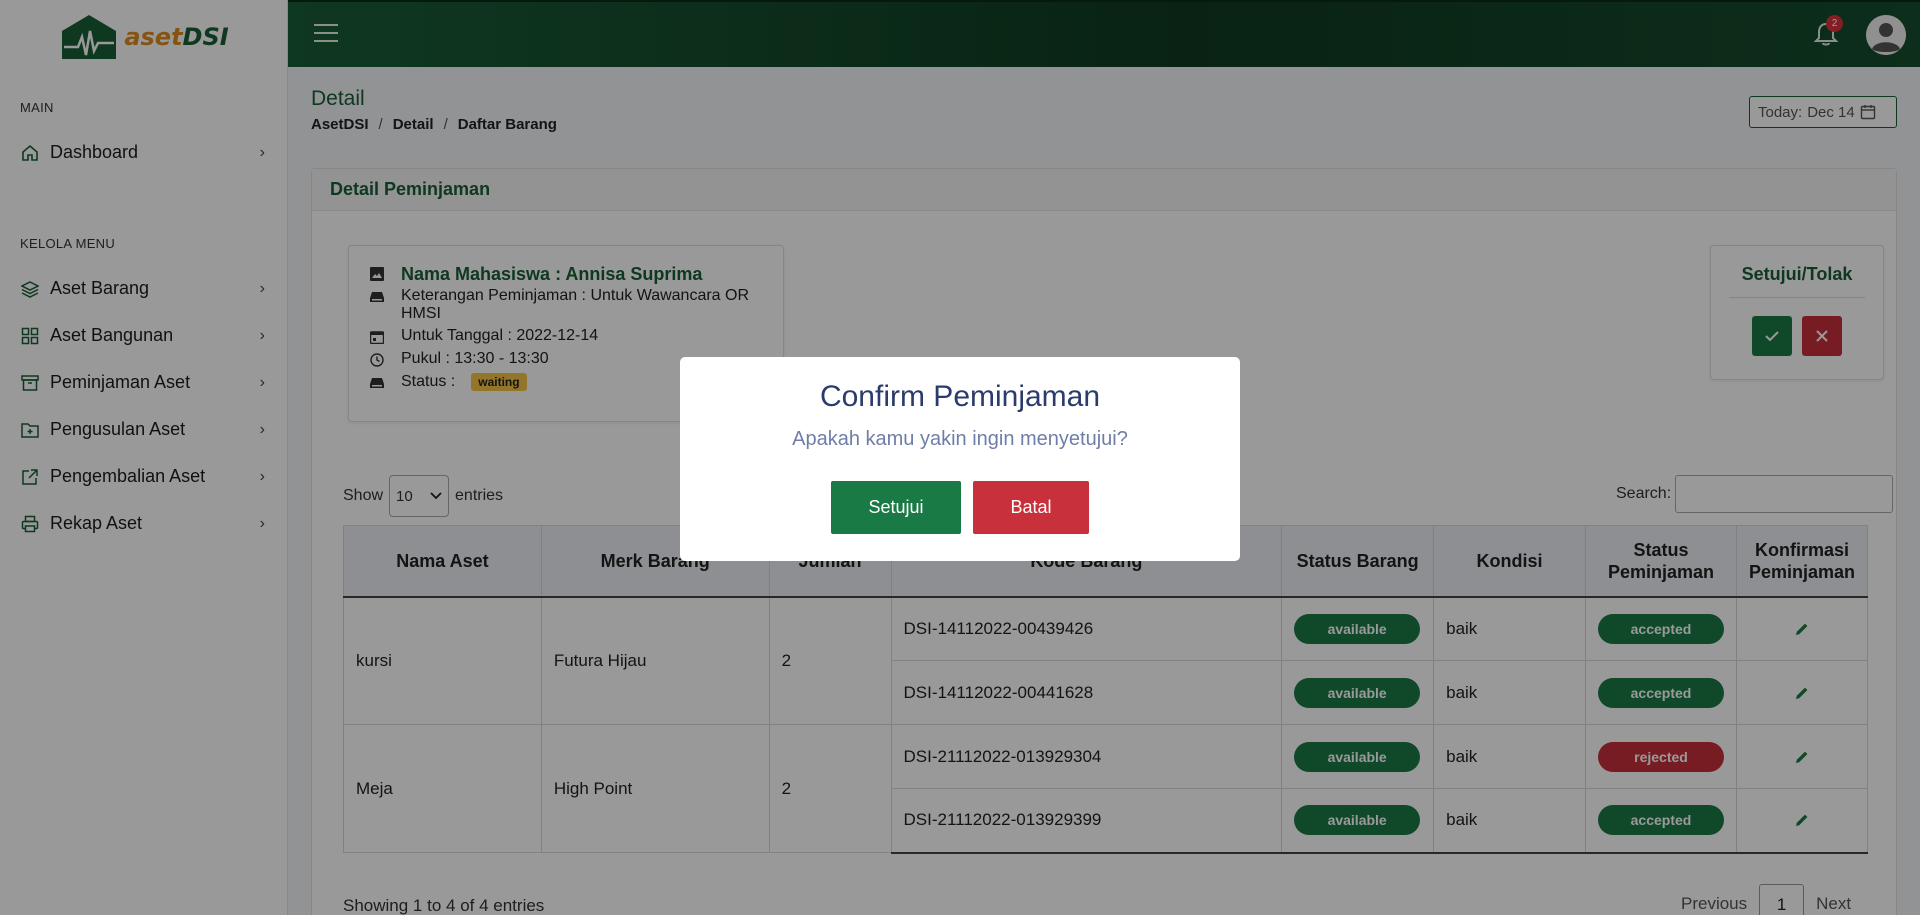  Describe the element at coordinates (1031, 507) in the screenshot. I see `cancel-button: Batal` at that location.